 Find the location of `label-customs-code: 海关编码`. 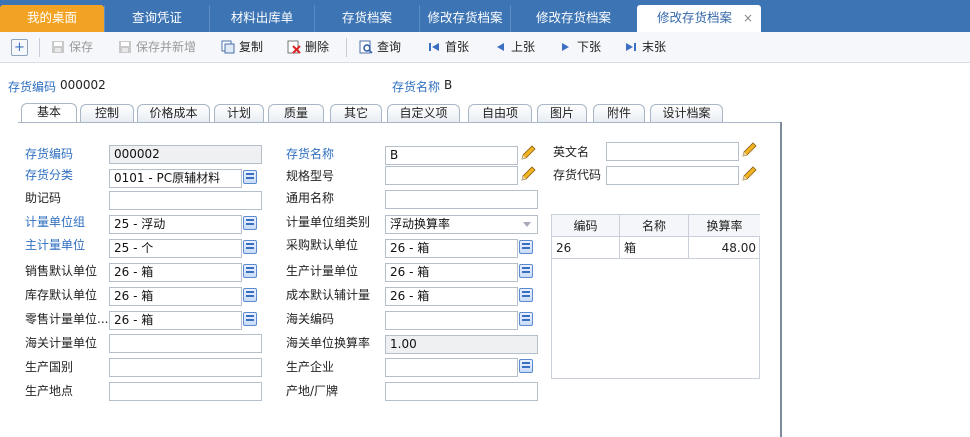

label-customs-code: 海关编码 is located at coordinates (310, 319).